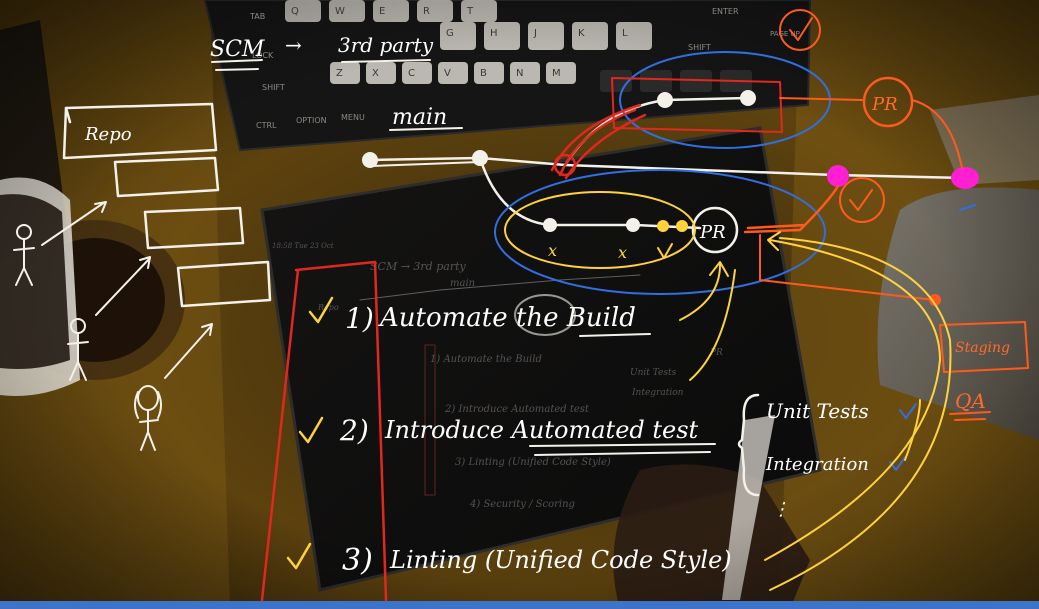 The image size is (1039, 609). Describe the element at coordinates (486, 359) in the screenshot. I see `tablet-step1: 1) Automate the Build` at that location.